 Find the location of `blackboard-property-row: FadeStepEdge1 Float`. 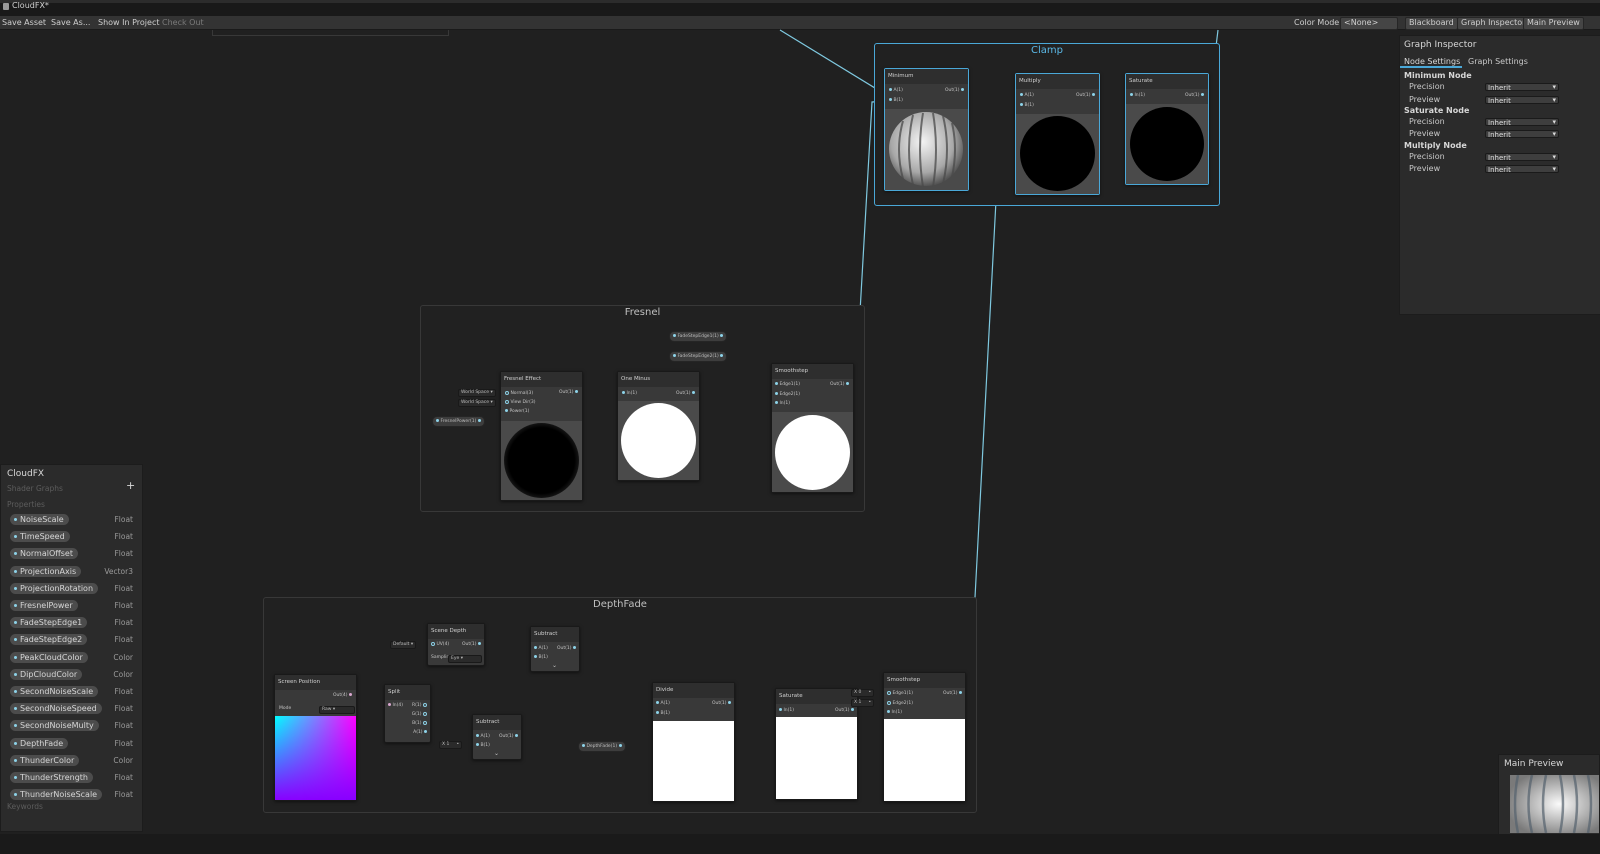

blackboard-property-row: FadeStepEdge1 Float is located at coordinates (72, 623).